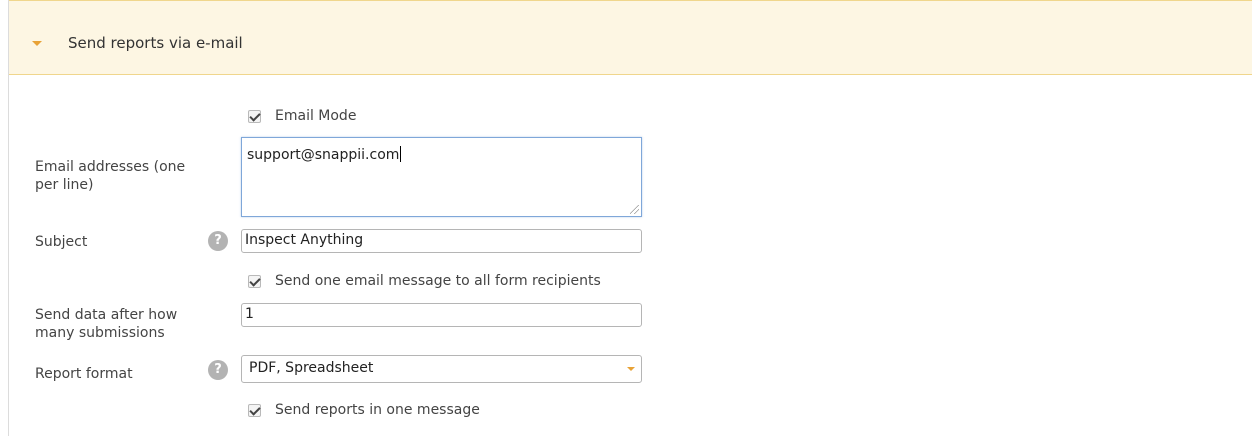  Describe the element at coordinates (249, 314) in the screenshot. I see `send-after-value: 1` at that location.